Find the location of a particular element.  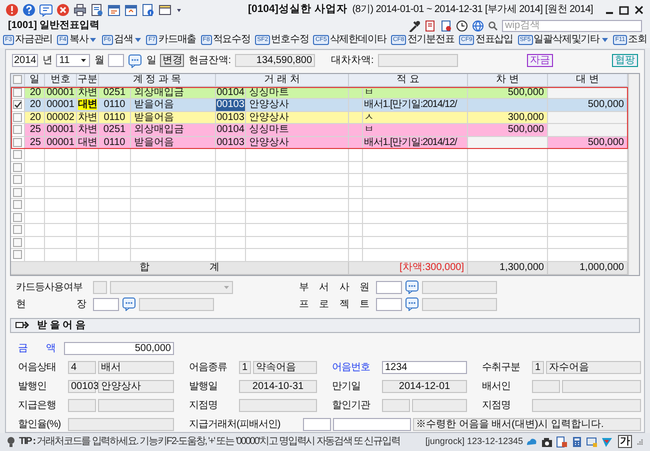

column-header: 번호 is located at coordinates (61, 80).